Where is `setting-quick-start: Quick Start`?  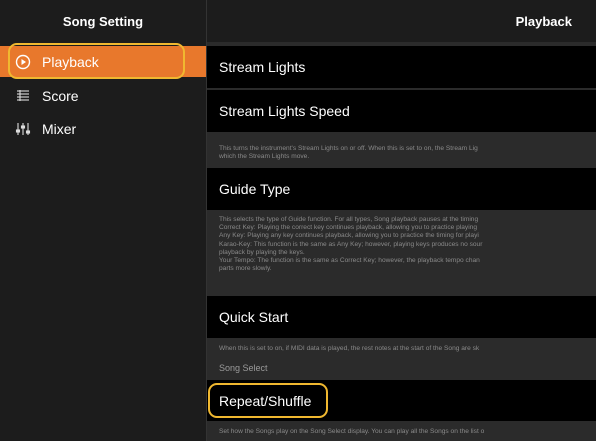
setting-quick-start: Quick Start is located at coordinates (401, 317).